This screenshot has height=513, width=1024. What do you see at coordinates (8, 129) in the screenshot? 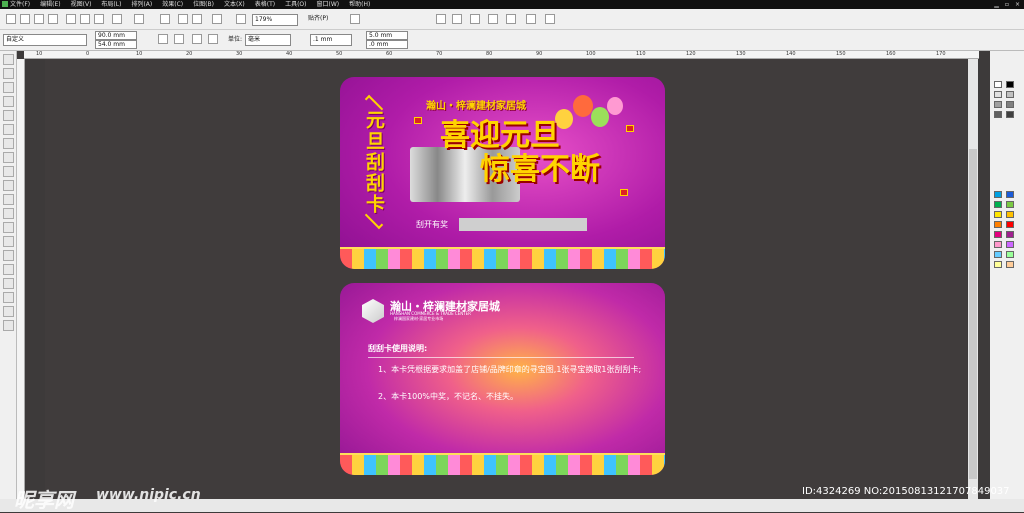
I see `smart-fill-icon` at bounding box center [8, 129].